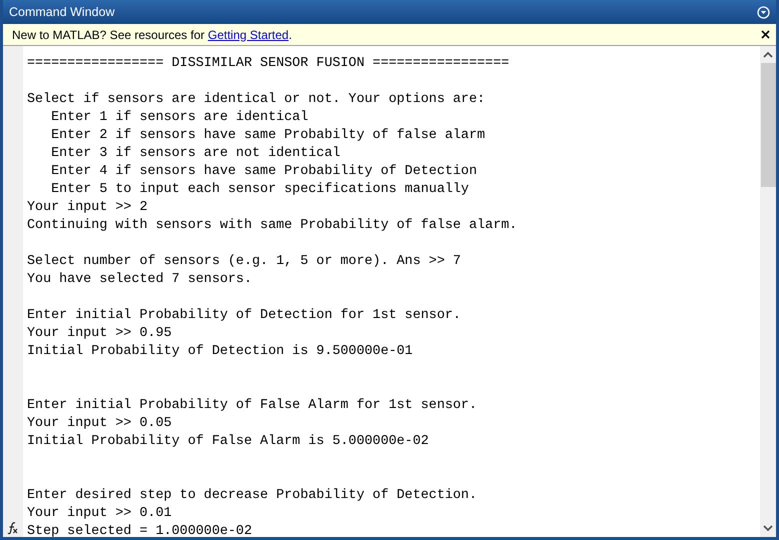 This screenshot has width=779, height=540. Describe the element at coordinates (13, 528) in the screenshot. I see `function-icon` at that location.